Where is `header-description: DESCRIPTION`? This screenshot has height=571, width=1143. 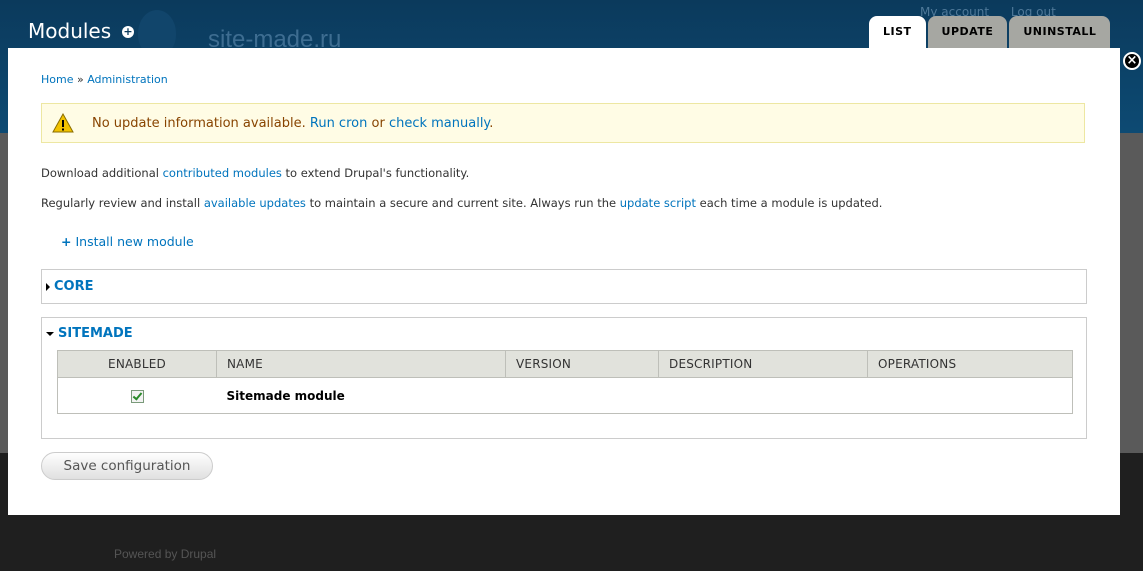 header-description: DESCRIPTION is located at coordinates (763, 364).